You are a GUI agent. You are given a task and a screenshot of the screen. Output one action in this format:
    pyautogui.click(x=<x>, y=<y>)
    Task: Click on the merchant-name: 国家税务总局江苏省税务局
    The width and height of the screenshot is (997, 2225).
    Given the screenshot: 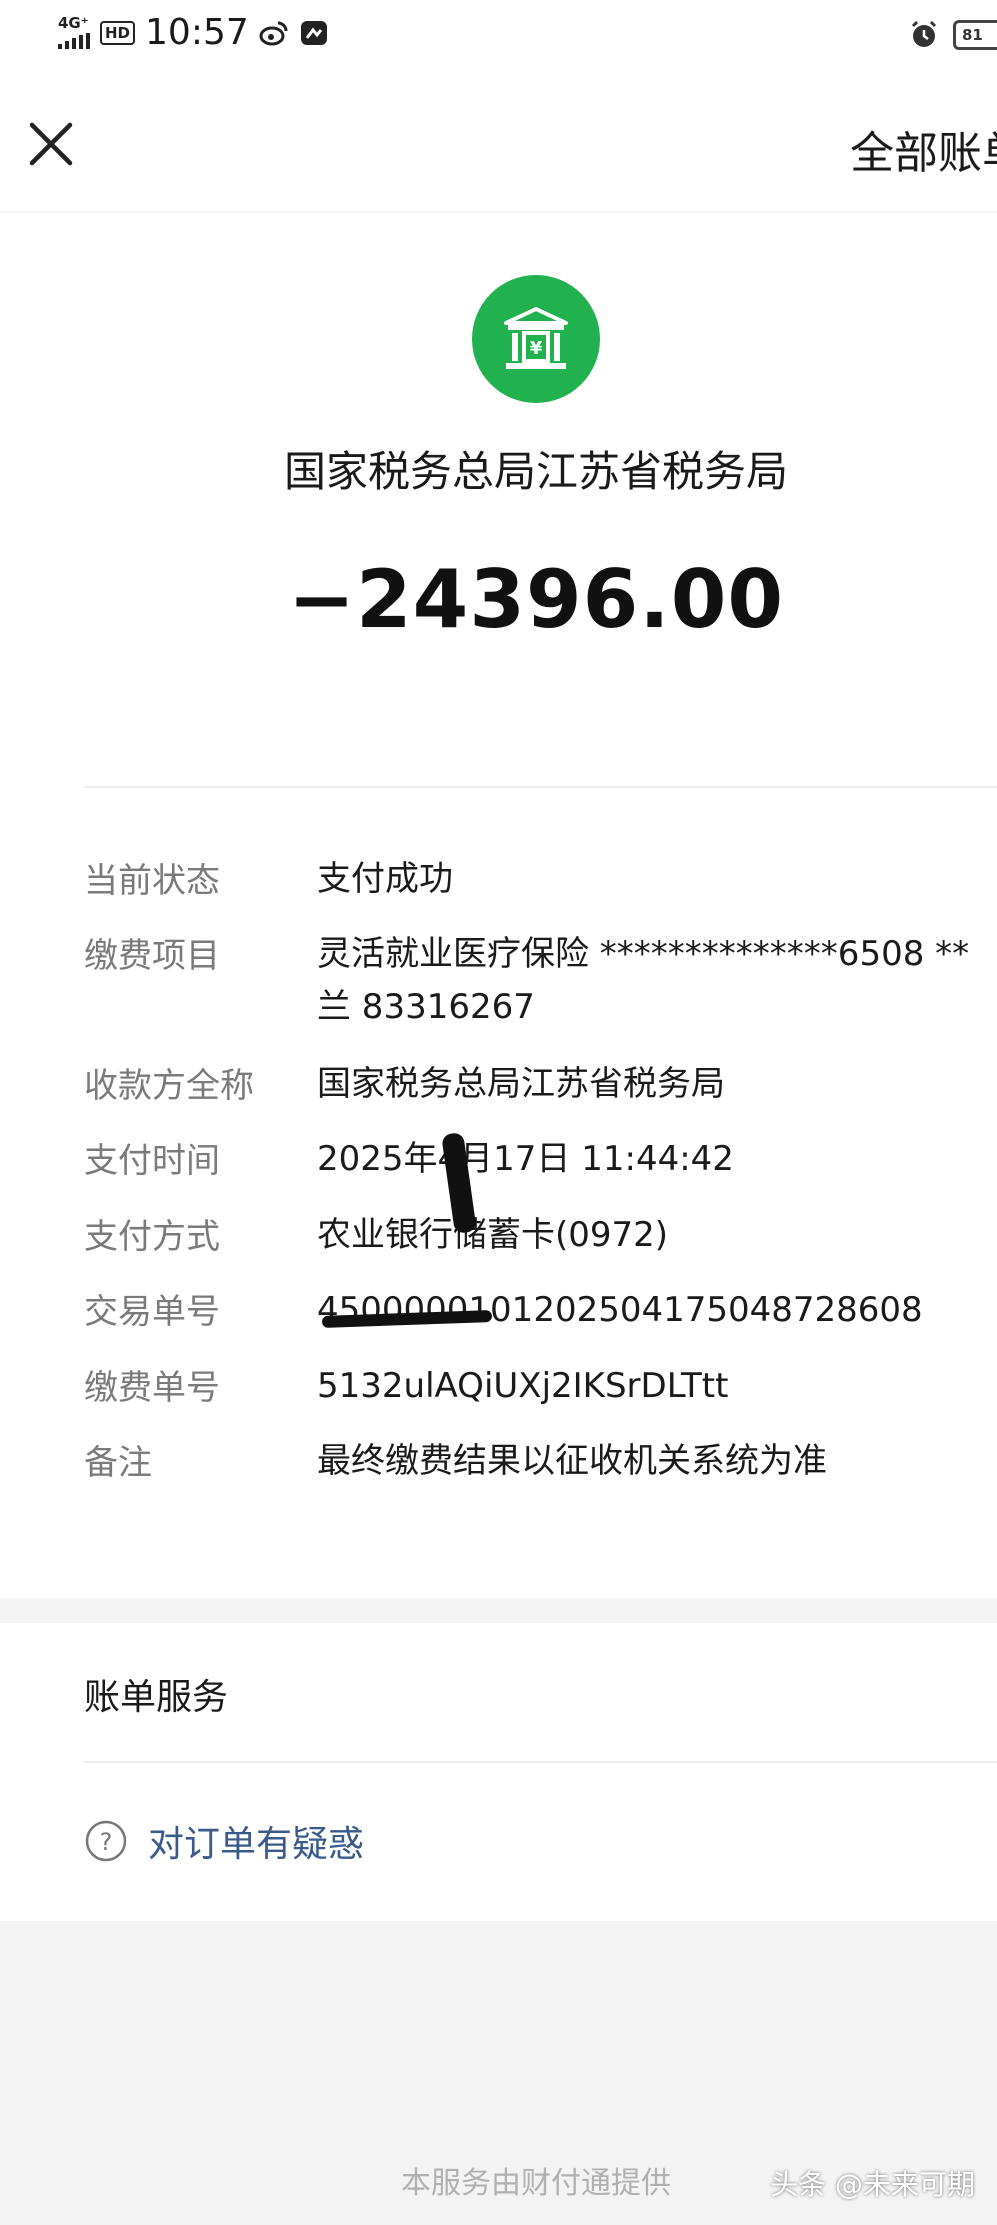 What is the action you would take?
    pyautogui.click(x=535, y=471)
    